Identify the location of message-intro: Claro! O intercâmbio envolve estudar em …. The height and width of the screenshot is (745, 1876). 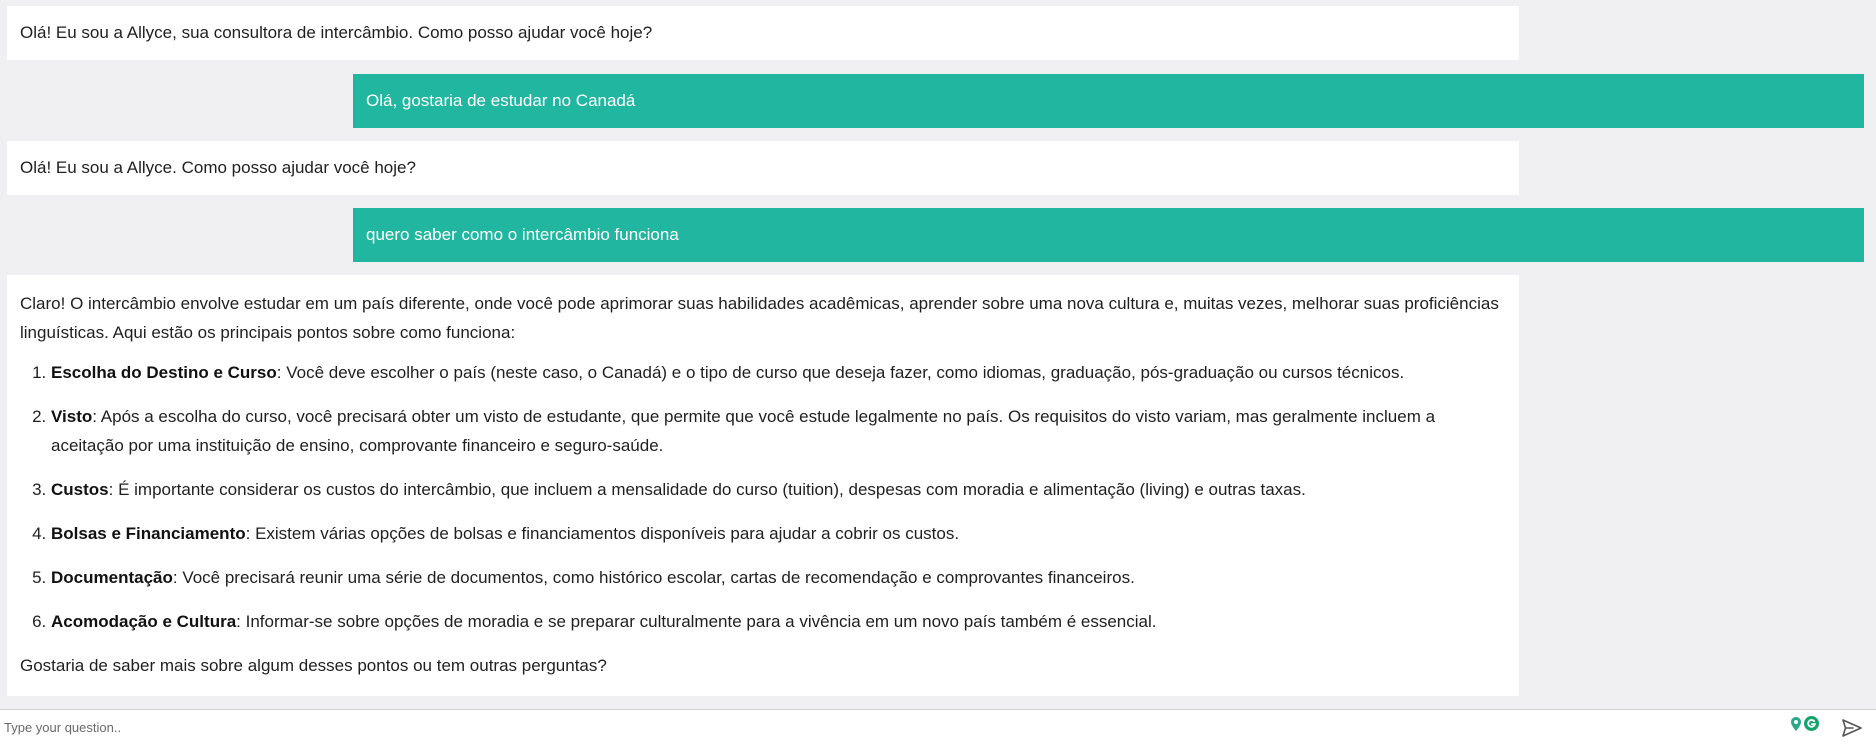
(759, 318).